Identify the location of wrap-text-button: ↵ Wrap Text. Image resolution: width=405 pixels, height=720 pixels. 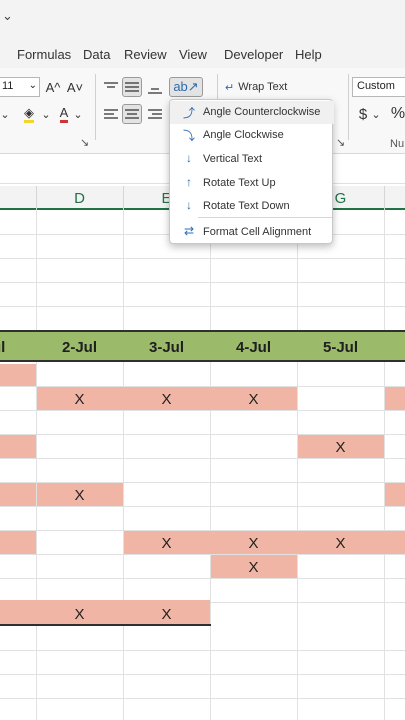
(261, 87).